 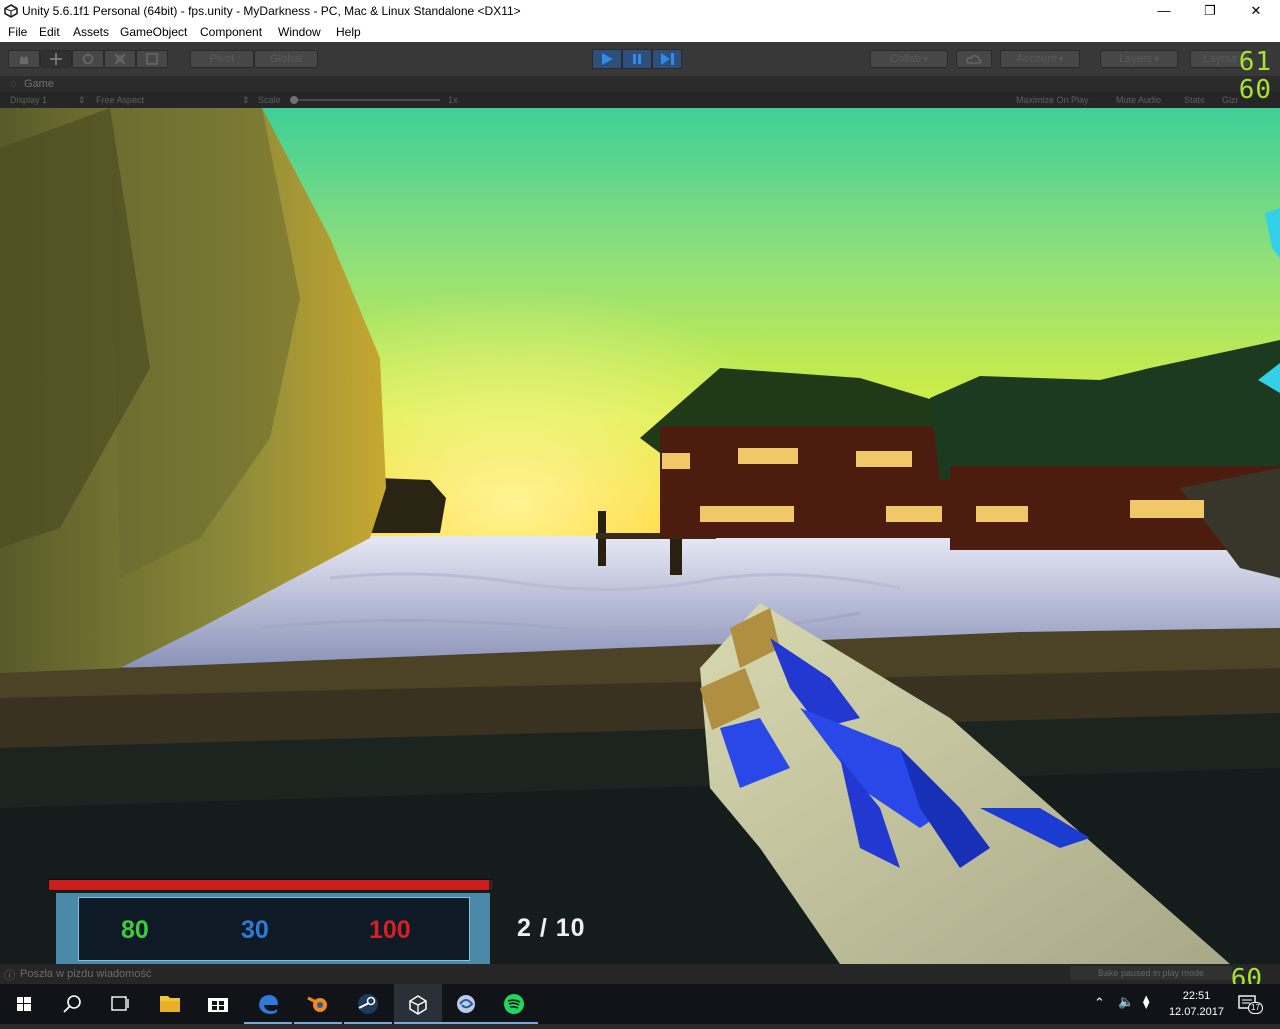 I want to click on layers-dropdown: Layers, so click(x=1139, y=59).